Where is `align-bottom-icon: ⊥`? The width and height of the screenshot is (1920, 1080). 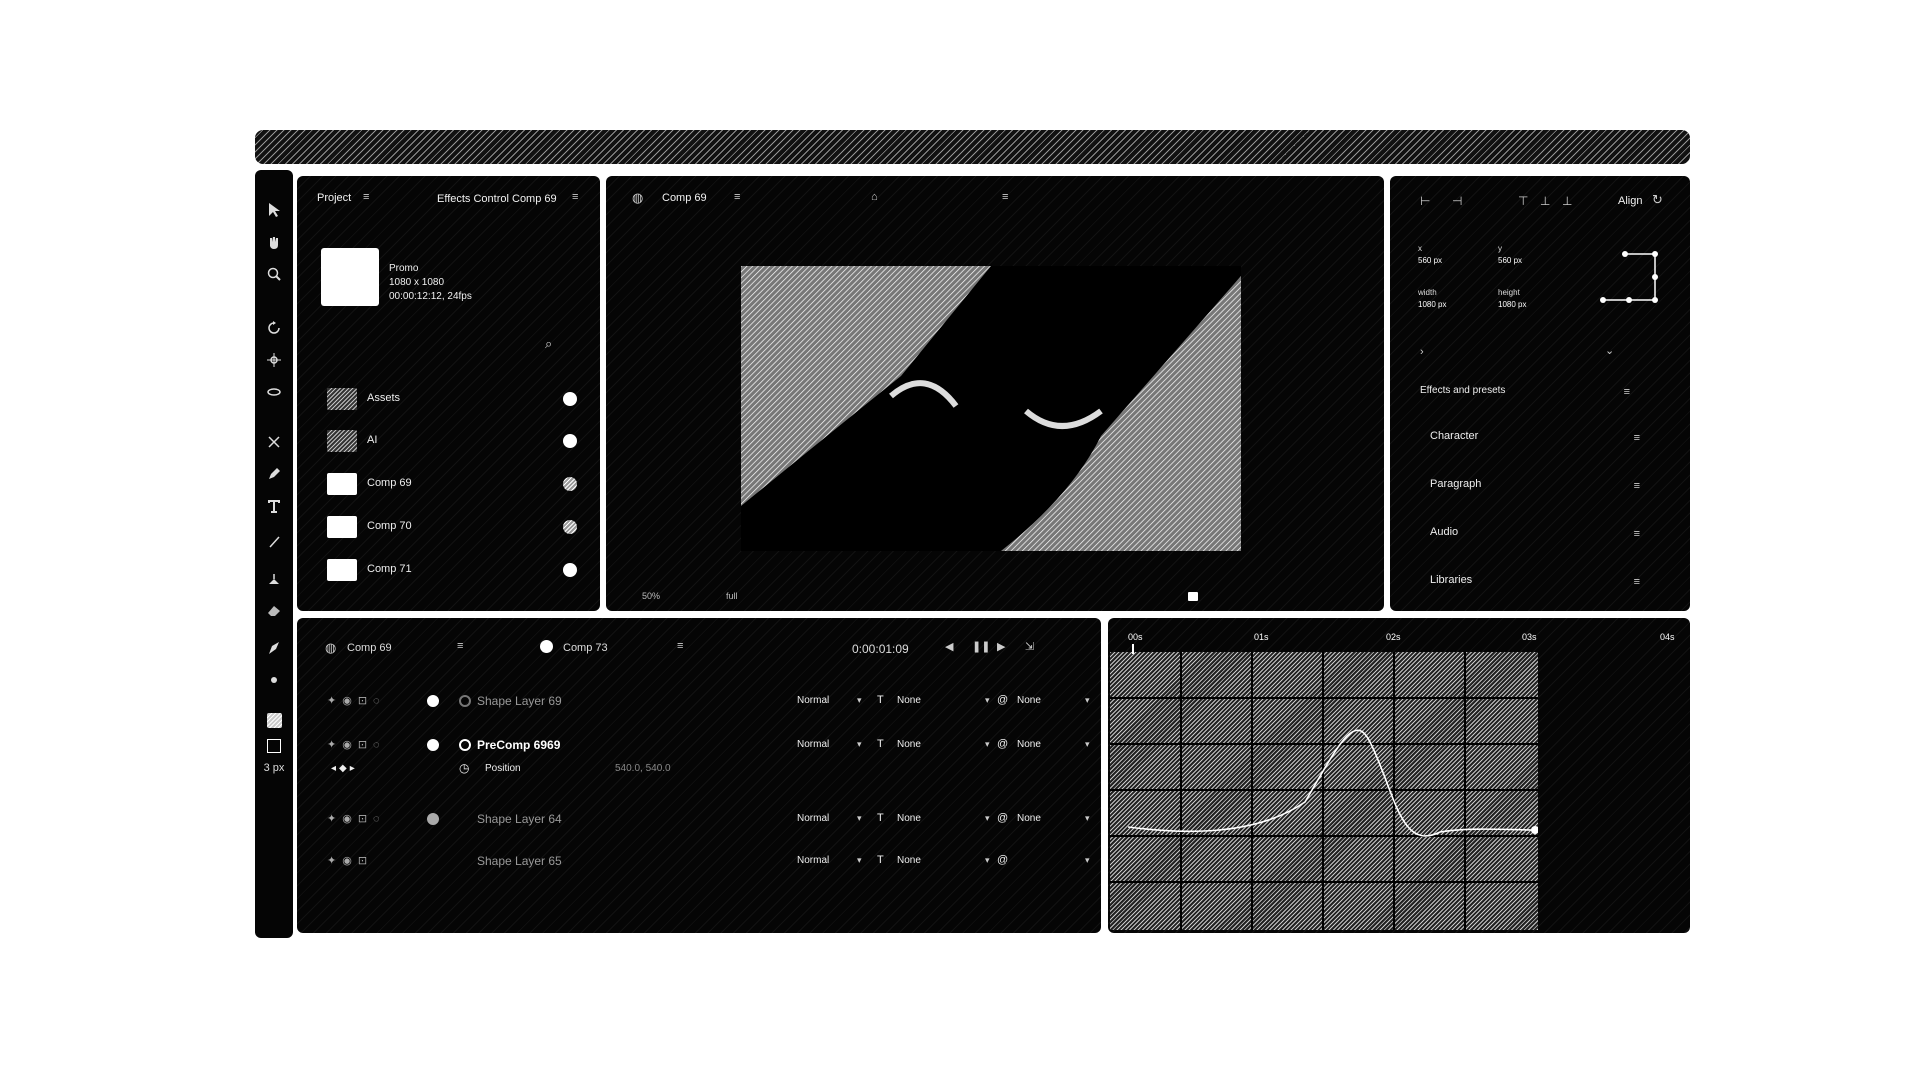
align-bottom-icon: ⊥ is located at coordinates (1567, 201).